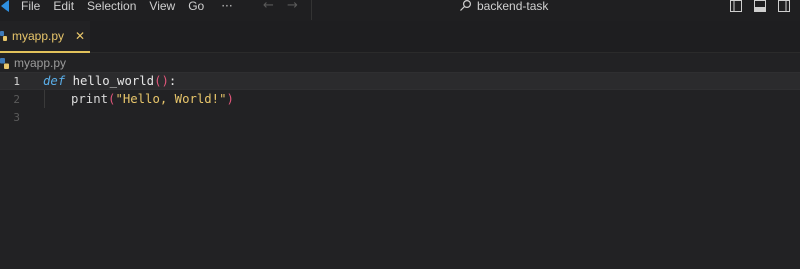 The height and width of the screenshot is (269, 800). What do you see at coordinates (400, 81) in the screenshot?
I see `code-line-1: 1 def hello_world():` at bounding box center [400, 81].